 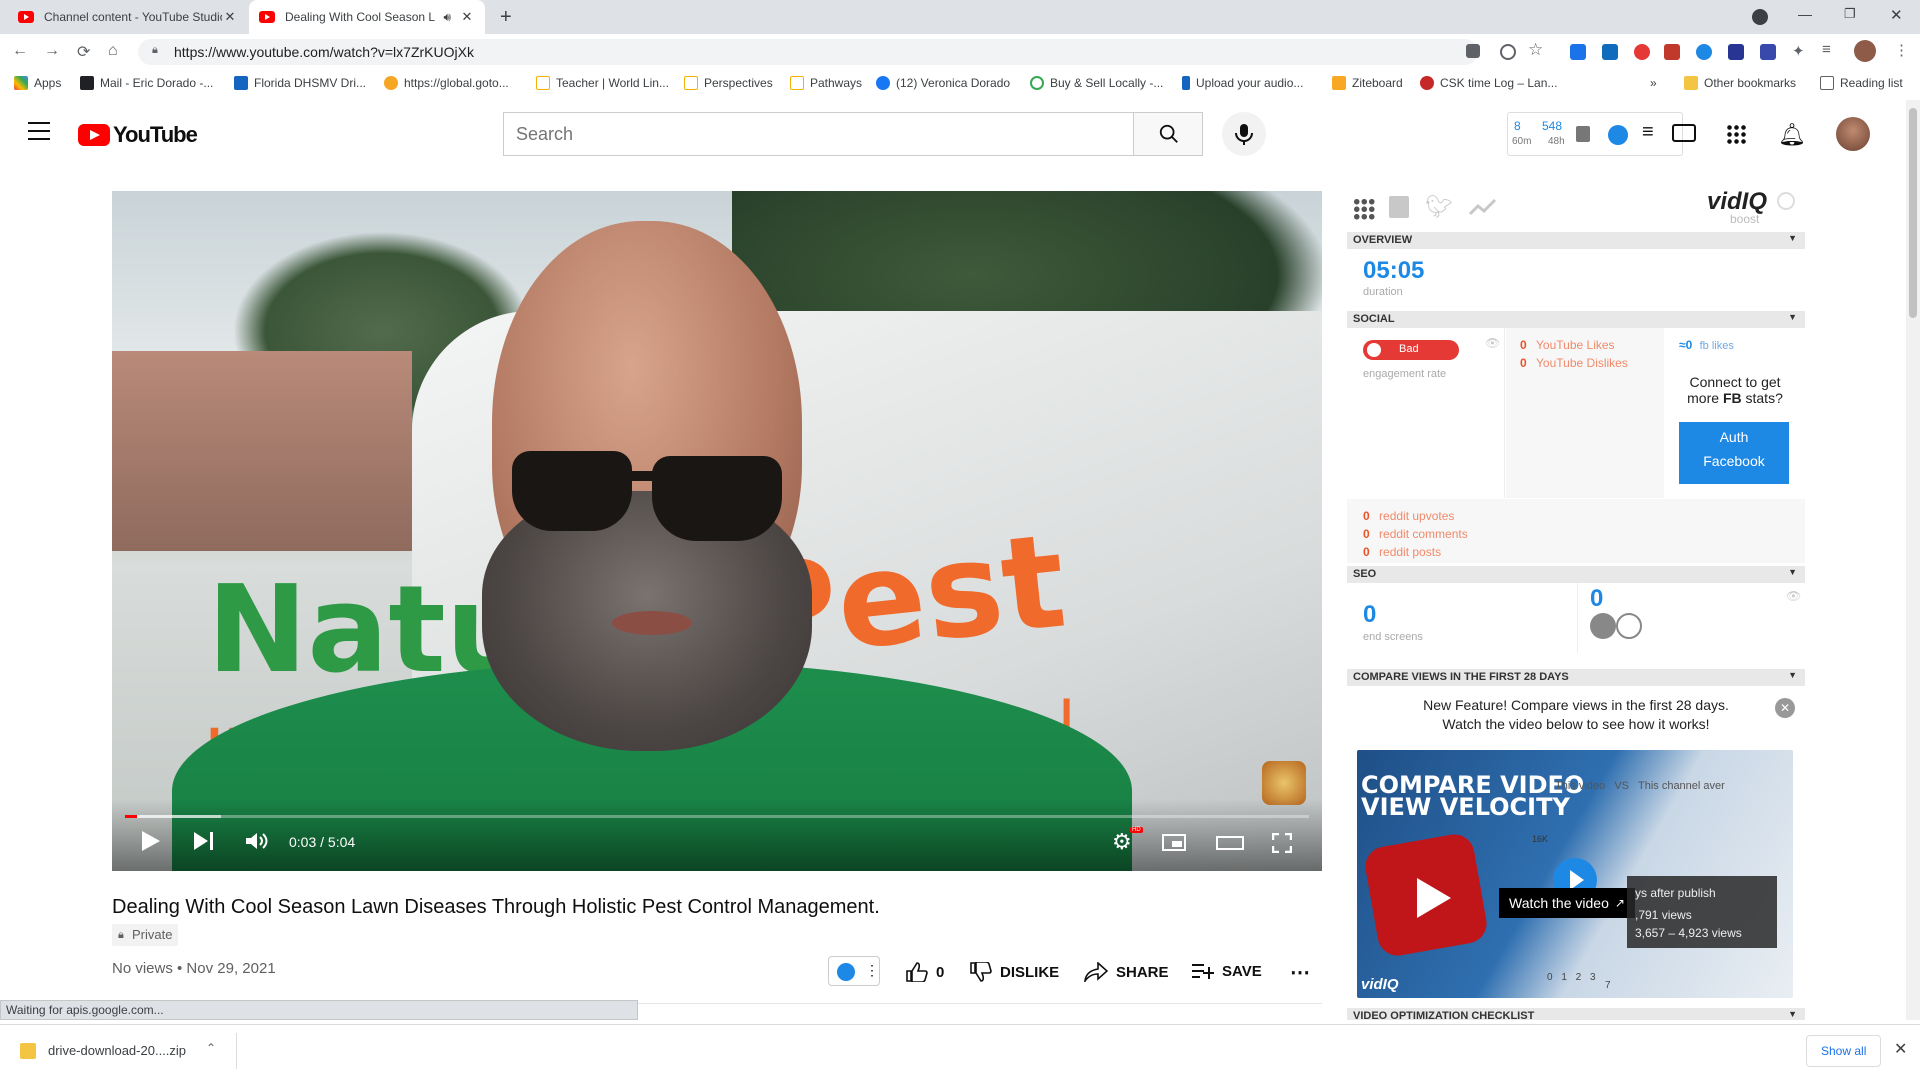 I want to click on voice-search-button, so click(x=1244, y=134).